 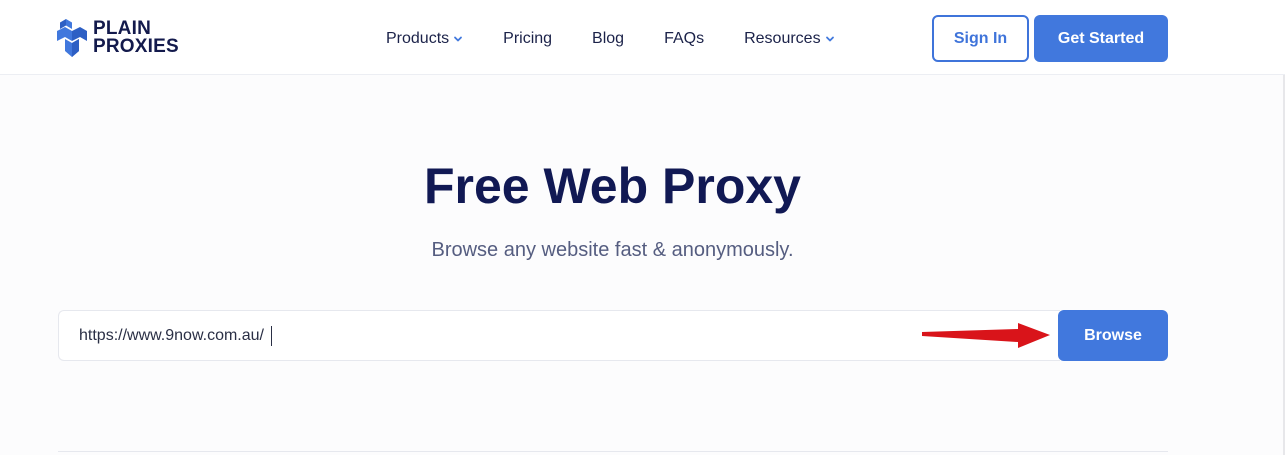 I want to click on nav-resources: Resources, so click(x=789, y=39).